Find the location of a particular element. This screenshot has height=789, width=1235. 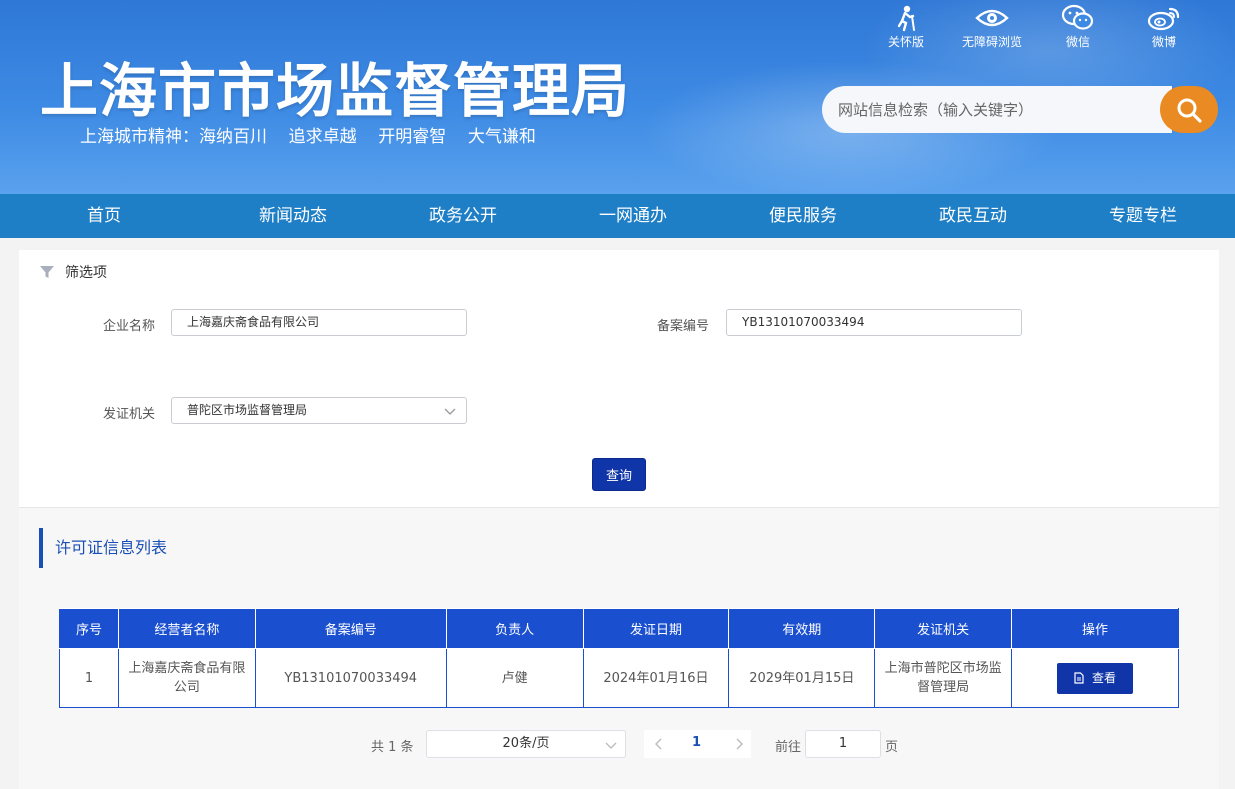

cell-action: 查看 is located at coordinates (1095, 678).